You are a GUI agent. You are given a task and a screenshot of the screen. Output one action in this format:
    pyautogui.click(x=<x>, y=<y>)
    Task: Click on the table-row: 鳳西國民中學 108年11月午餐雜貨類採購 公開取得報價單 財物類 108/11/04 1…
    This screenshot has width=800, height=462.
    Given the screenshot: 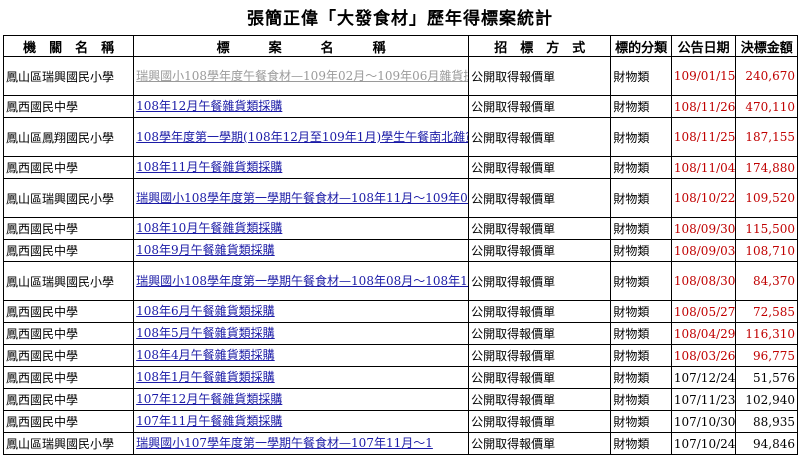 What is the action you would take?
    pyautogui.click(x=400, y=167)
    